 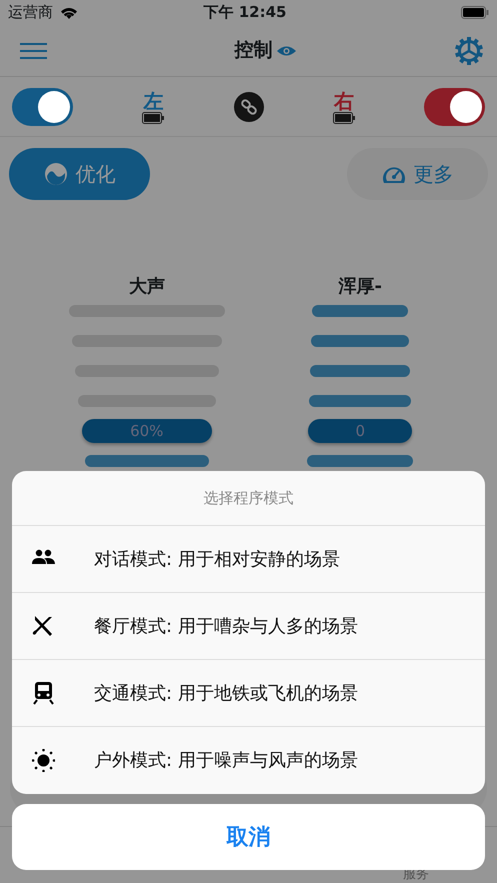 What do you see at coordinates (469, 50) in the screenshot?
I see `settings-icon` at bounding box center [469, 50].